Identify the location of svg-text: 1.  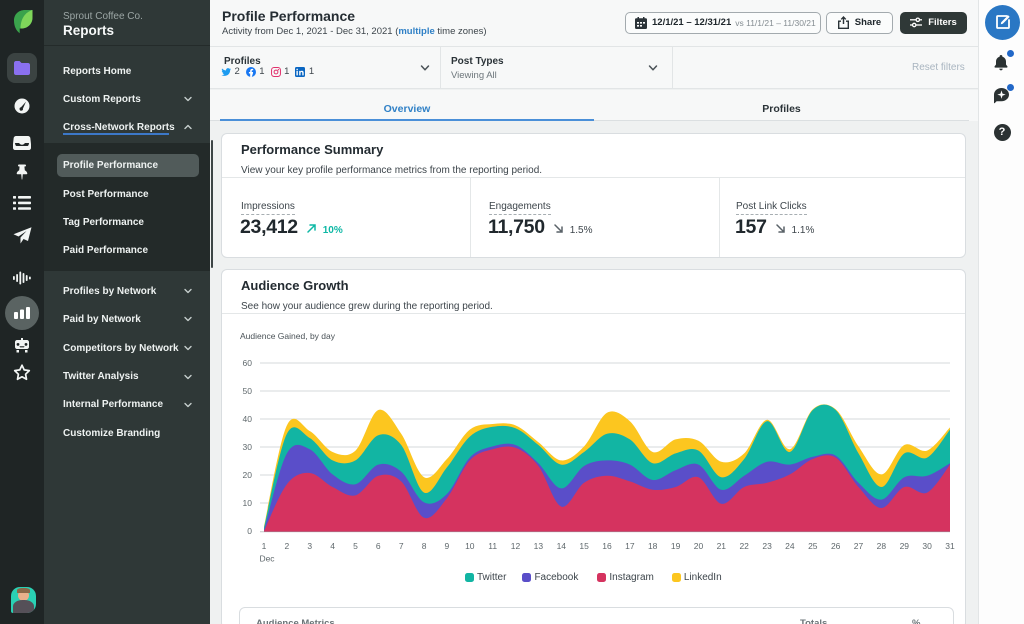
(264, 546).